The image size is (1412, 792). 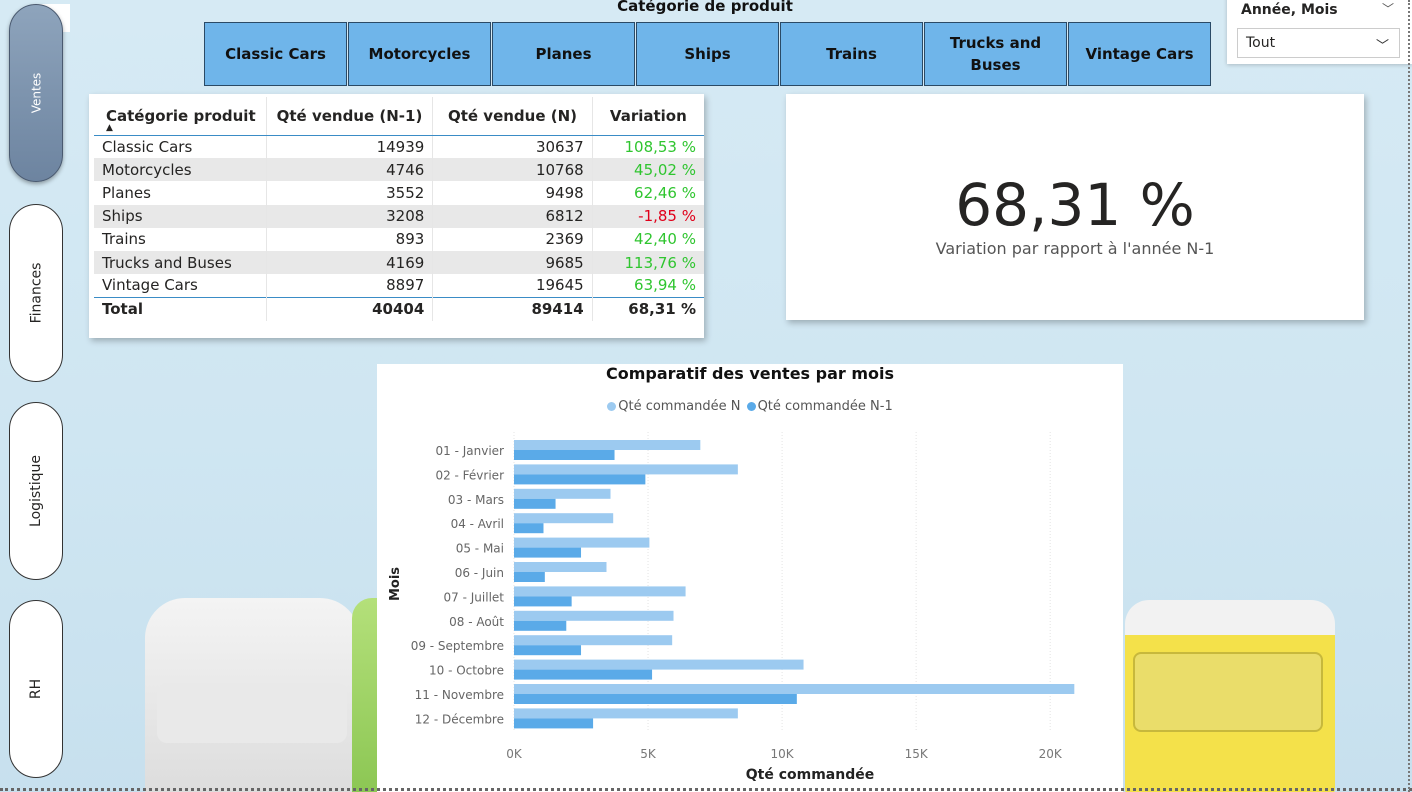 What do you see at coordinates (647, 147) in the screenshot?
I see `cell-variation: 108,53 %` at bounding box center [647, 147].